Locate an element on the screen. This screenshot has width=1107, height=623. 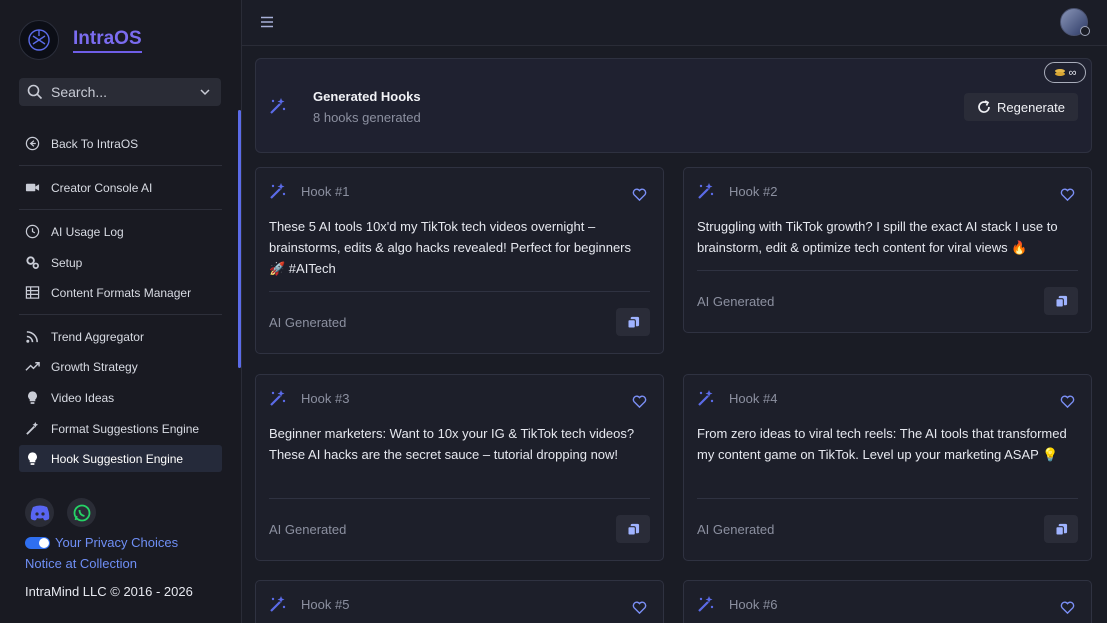
brand: IntraOS is located at coordinates (80, 40).